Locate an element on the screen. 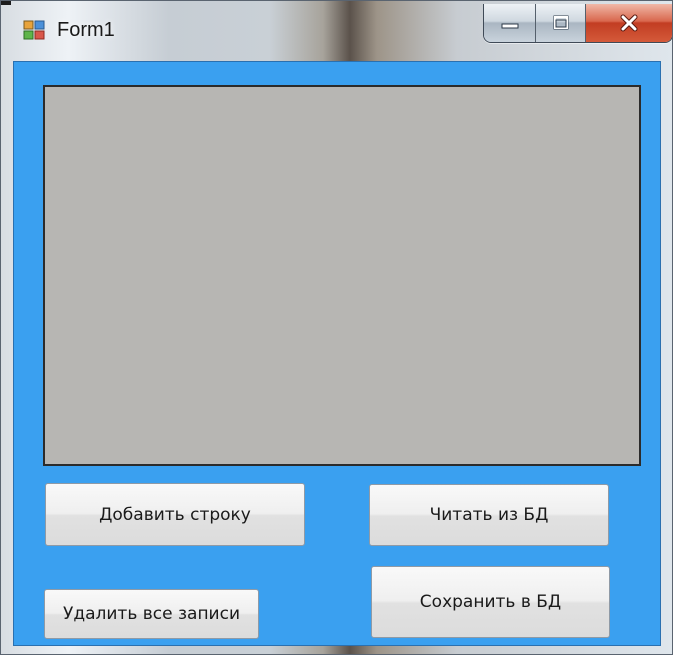 The image size is (673, 655). minimize-icon is located at coordinates (509, 26).